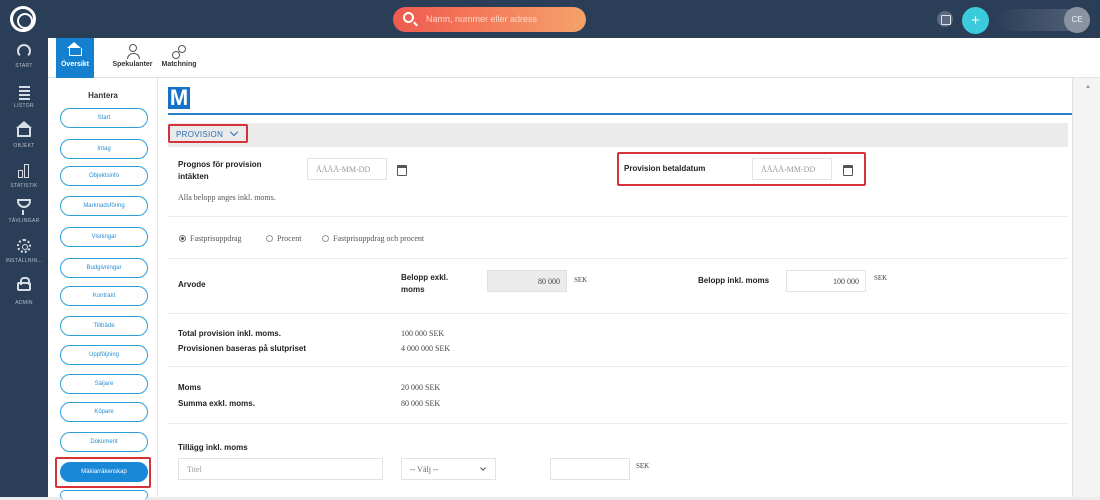 The width and height of the screenshot is (1100, 500). What do you see at coordinates (24, 66) in the screenshot?
I see `nav-label: START` at bounding box center [24, 66].